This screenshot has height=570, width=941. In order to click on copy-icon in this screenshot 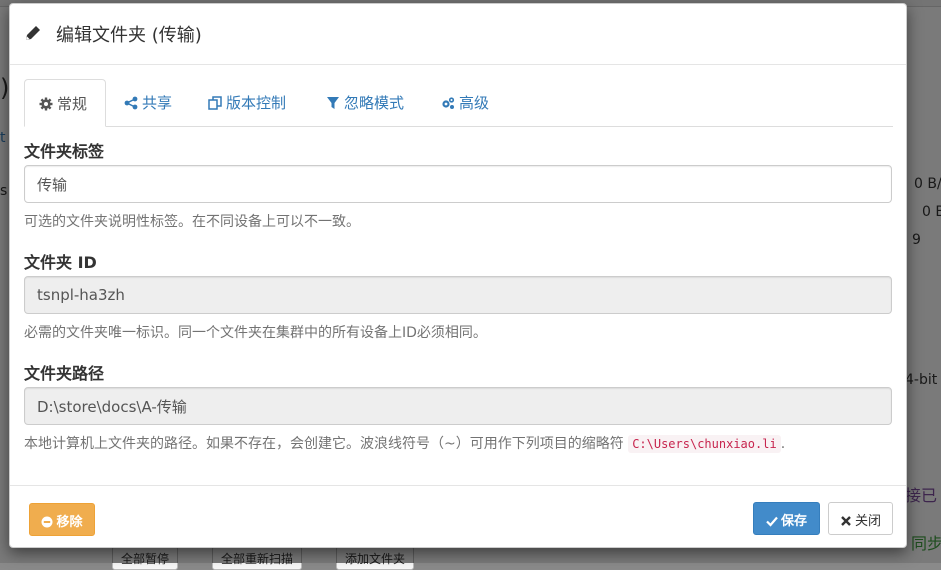, I will do `click(215, 103)`.